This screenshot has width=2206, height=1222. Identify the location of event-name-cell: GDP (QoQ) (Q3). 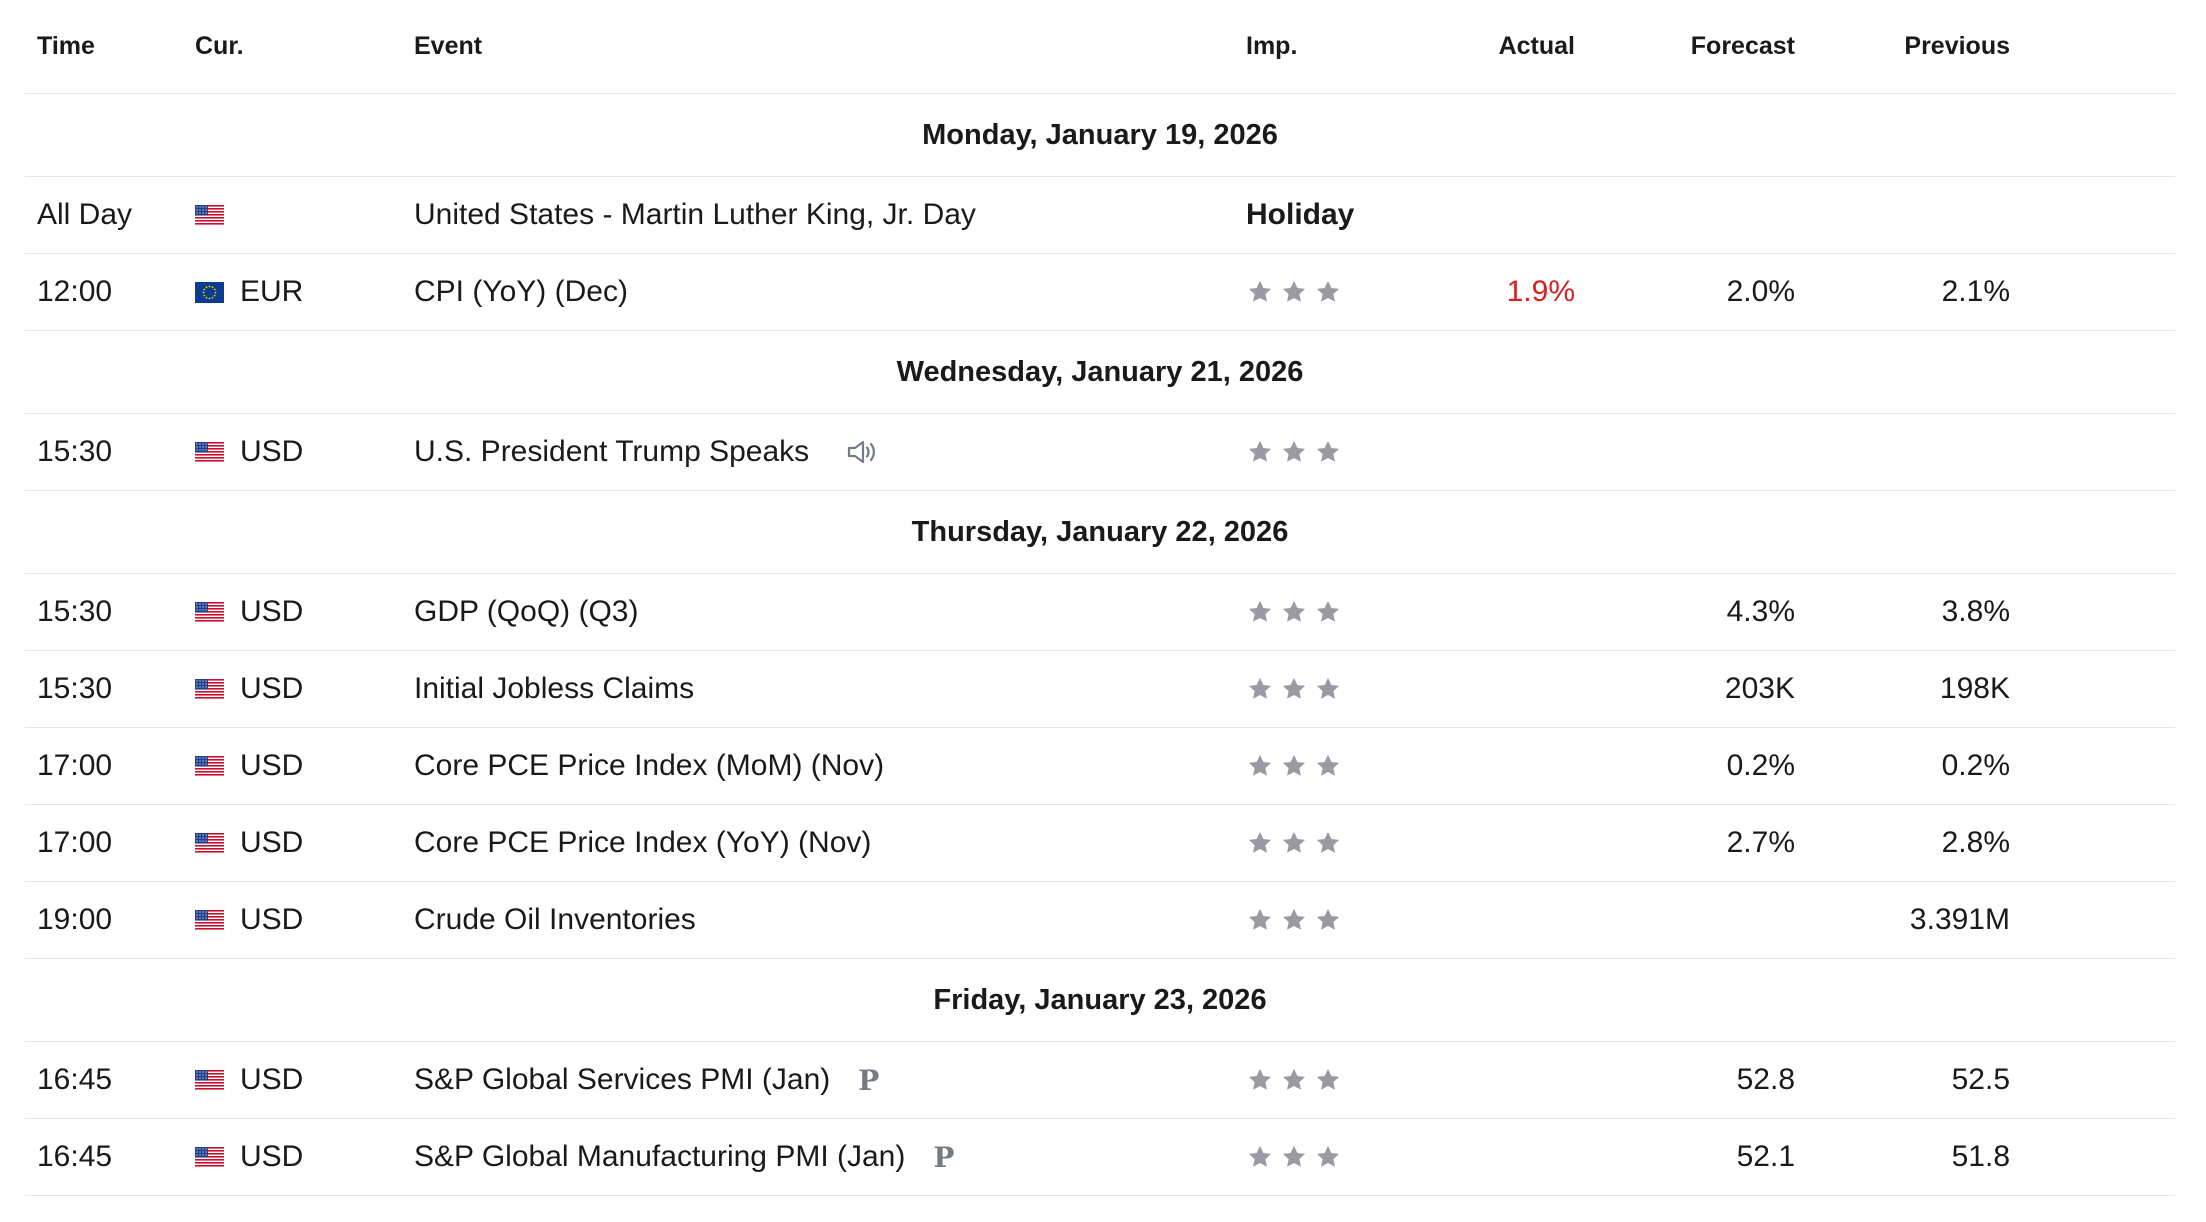
(526, 612).